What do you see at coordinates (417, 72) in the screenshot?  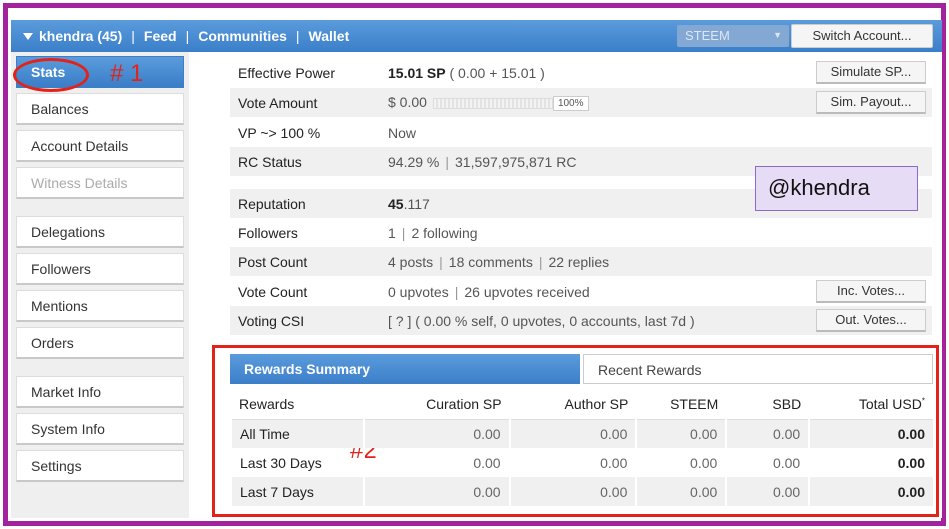 I see `effective-power-sp: 15.01 SP` at bounding box center [417, 72].